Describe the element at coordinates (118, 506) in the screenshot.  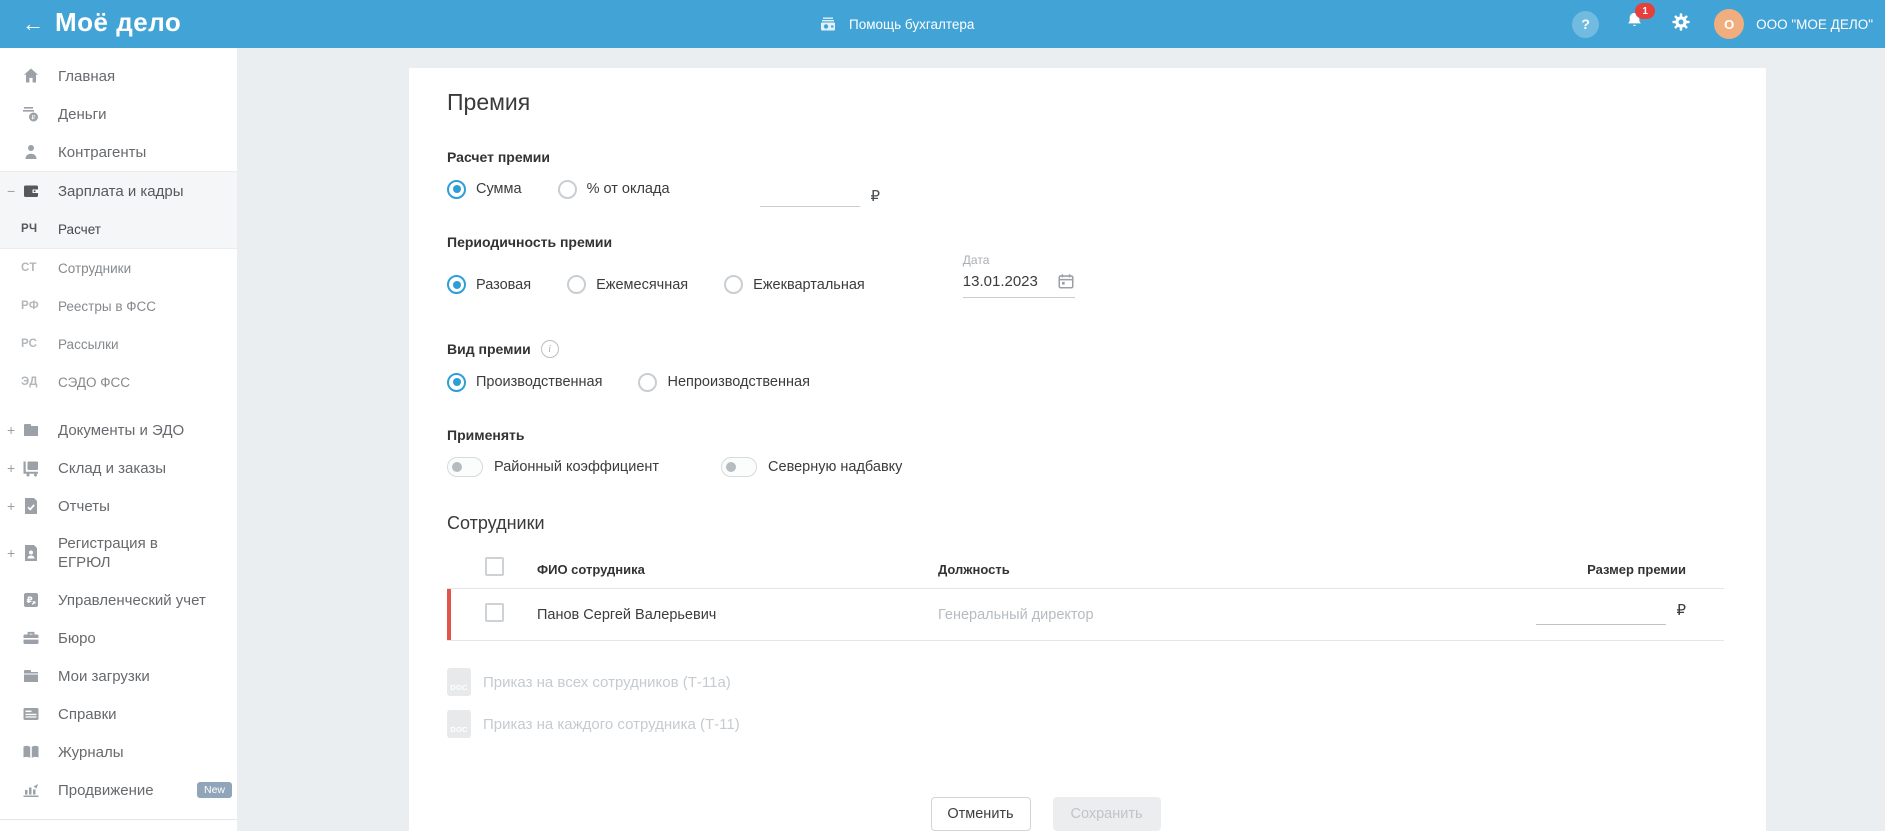
I see `sidebar-item-отчеты: + Отчеты` at that location.